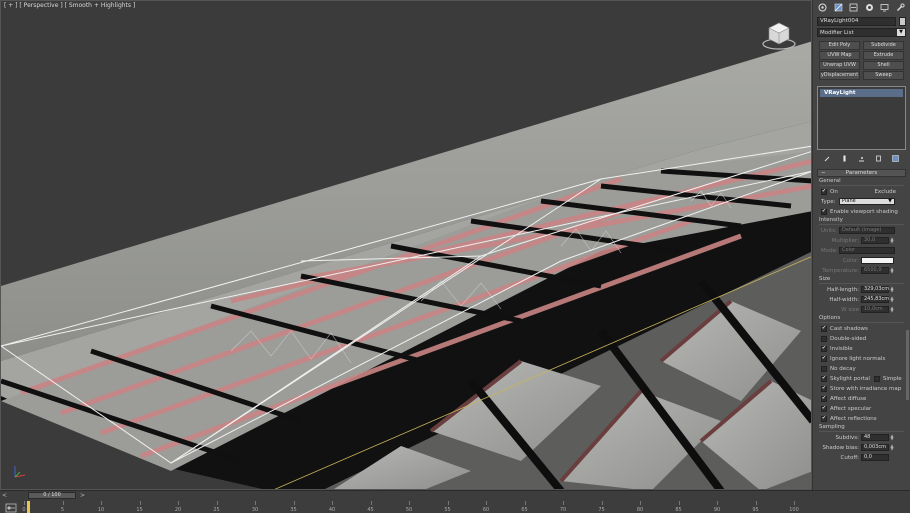 Image resolution: width=910 pixels, height=513 pixels. Describe the element at coordinates (842, 289) in the screenshot. I see `half-length-label: Half-length:` at that location.